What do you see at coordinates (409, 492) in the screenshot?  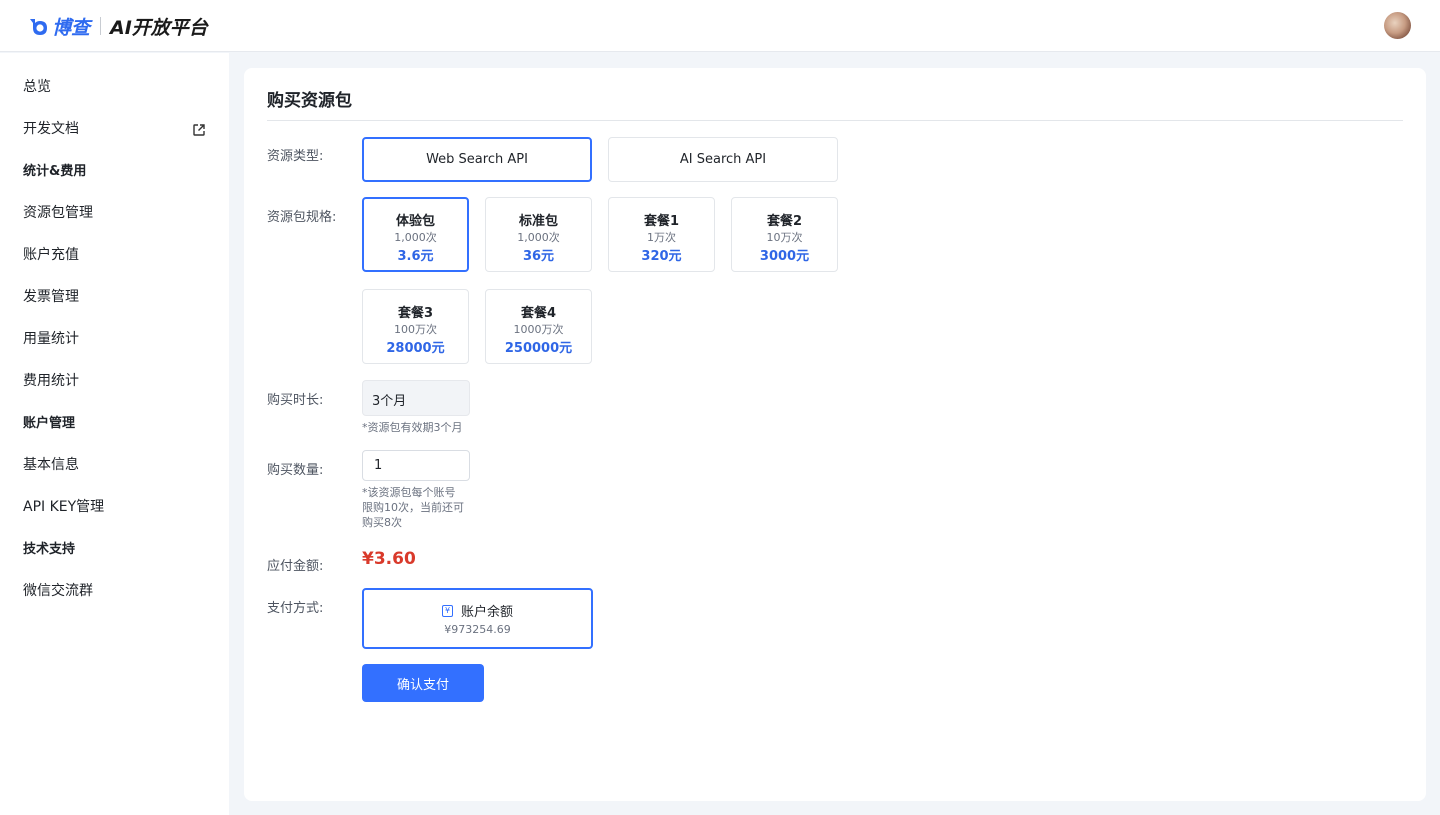 I see `quantity-hint-line-1: *该资源包每个账号` at bounding box center [409, 492].